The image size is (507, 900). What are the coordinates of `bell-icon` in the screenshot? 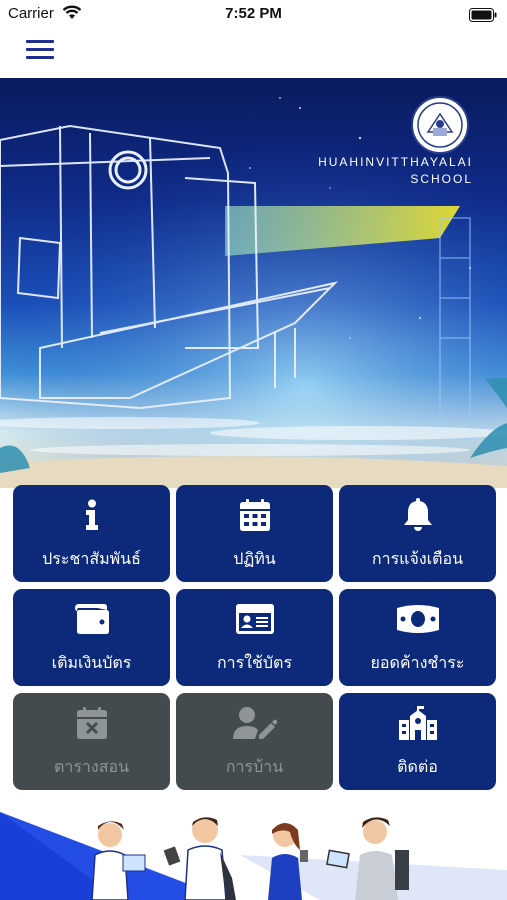 It's located at (417, 515).